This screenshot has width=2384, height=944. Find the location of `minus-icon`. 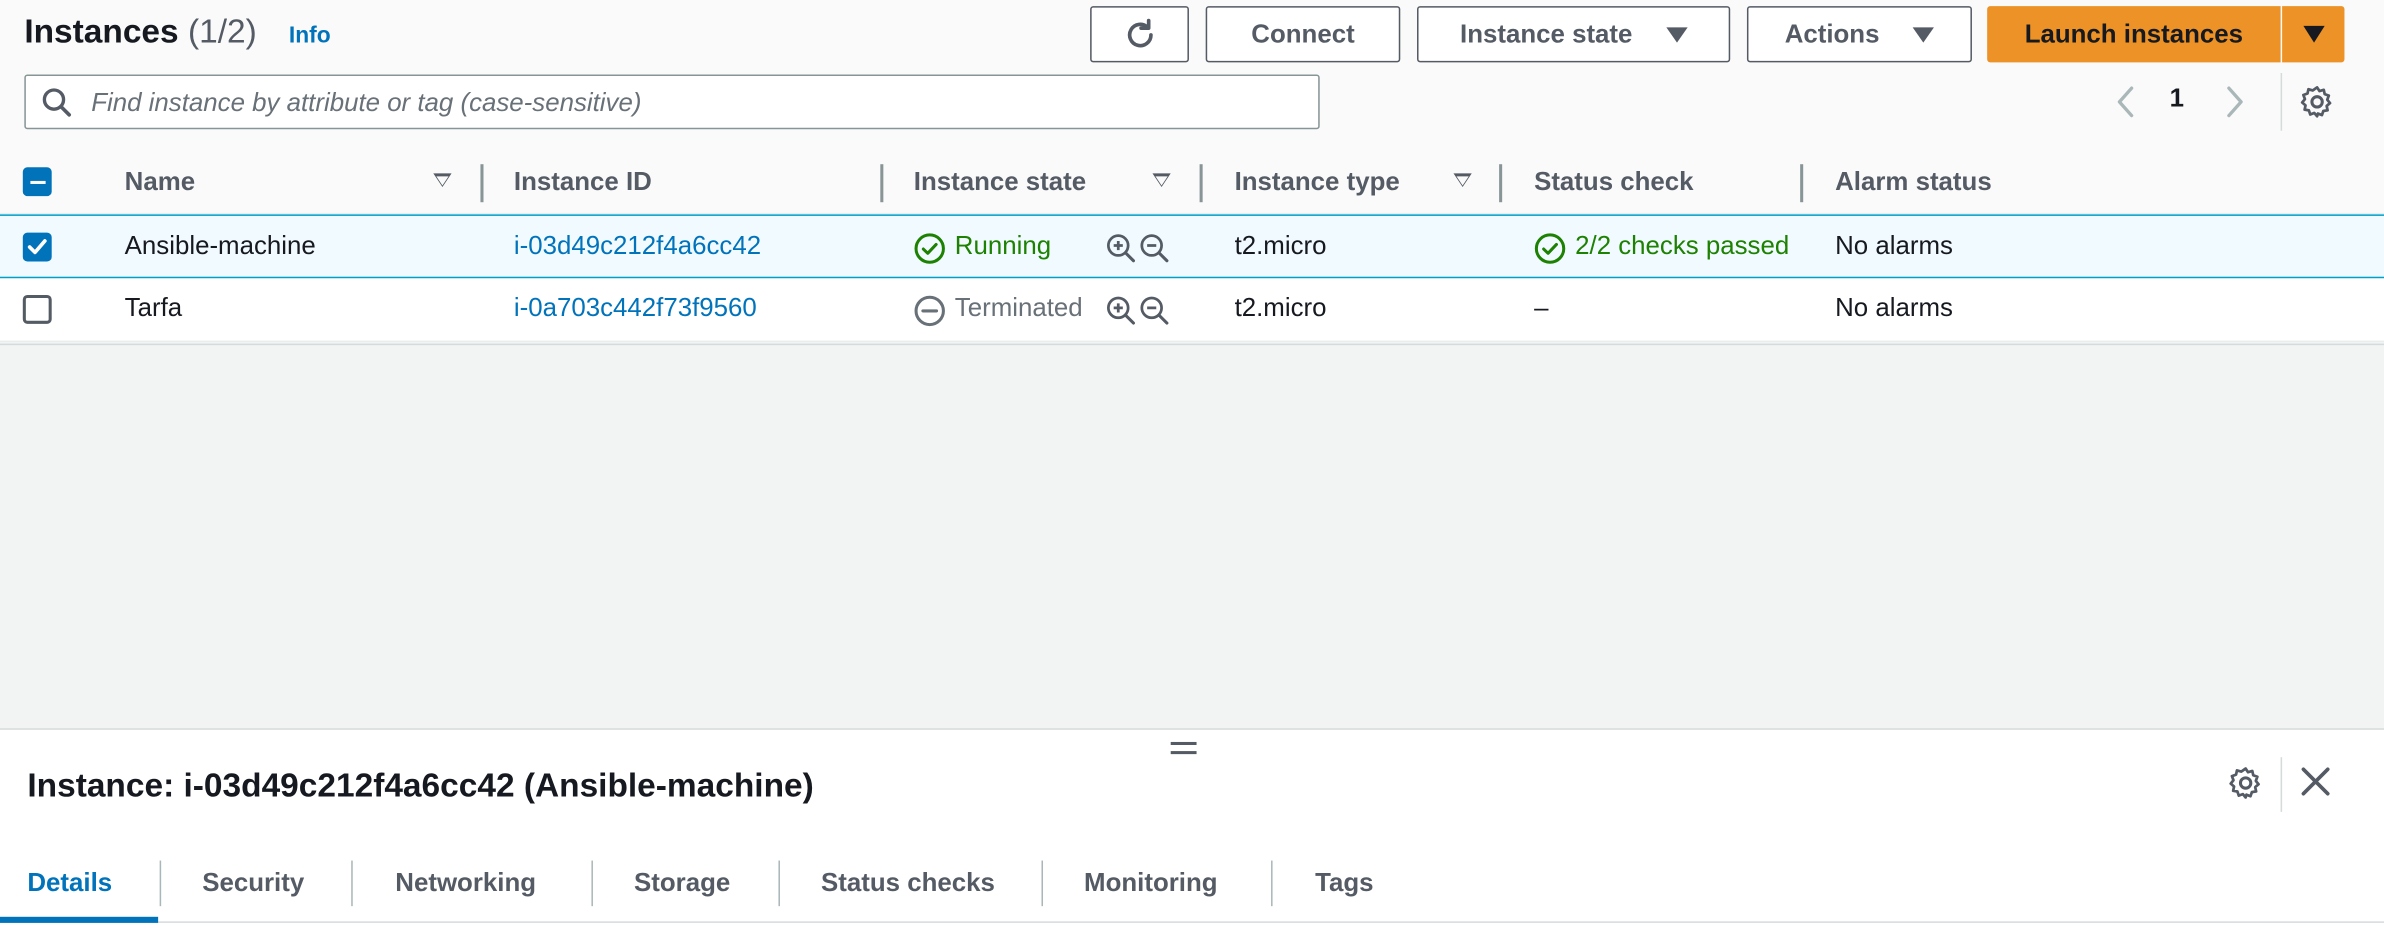

minus-icon is located at coordinates (38, 182).